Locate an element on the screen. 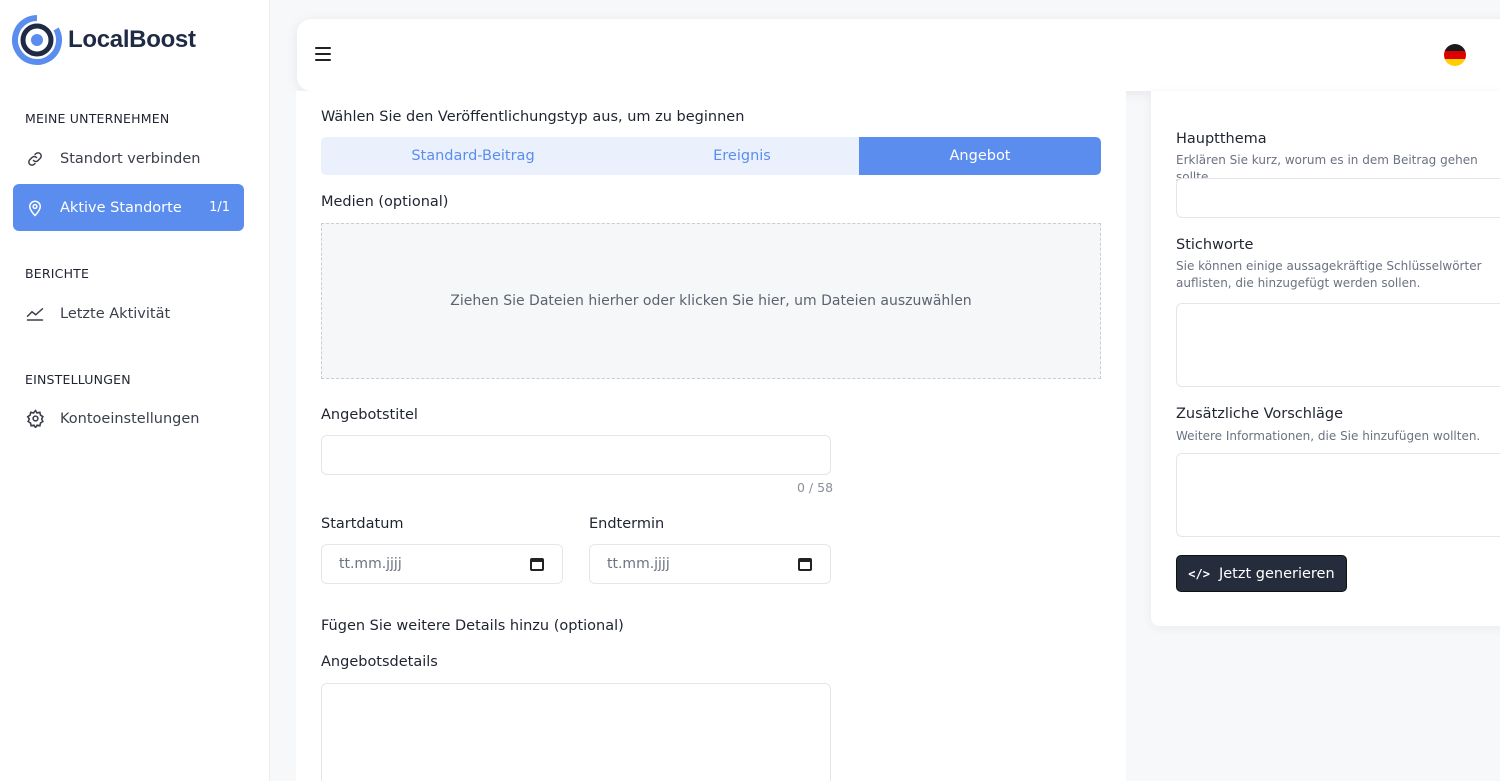 The width and height of the screenshot is (1500, 781). offer-title-label: Angebotstitel is located at coordinates (369, 415).